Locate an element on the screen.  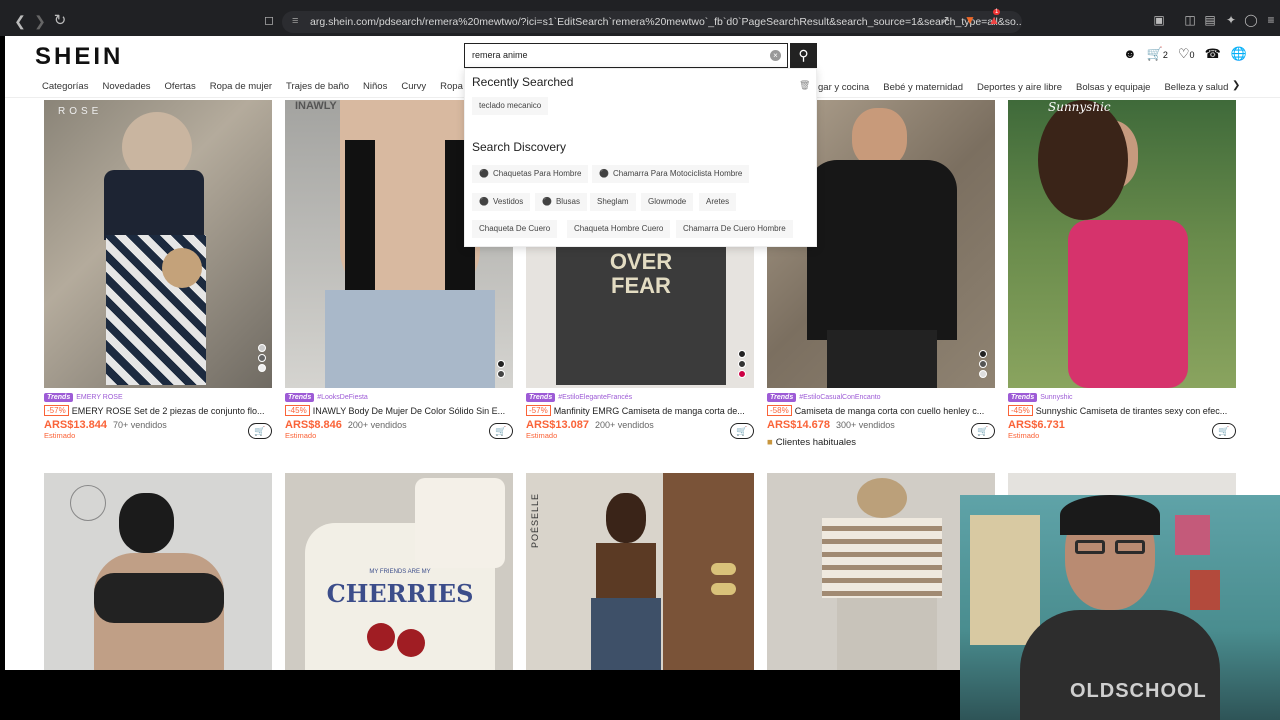
fire-icon: ⚫ is located at coordinates (547, 201).